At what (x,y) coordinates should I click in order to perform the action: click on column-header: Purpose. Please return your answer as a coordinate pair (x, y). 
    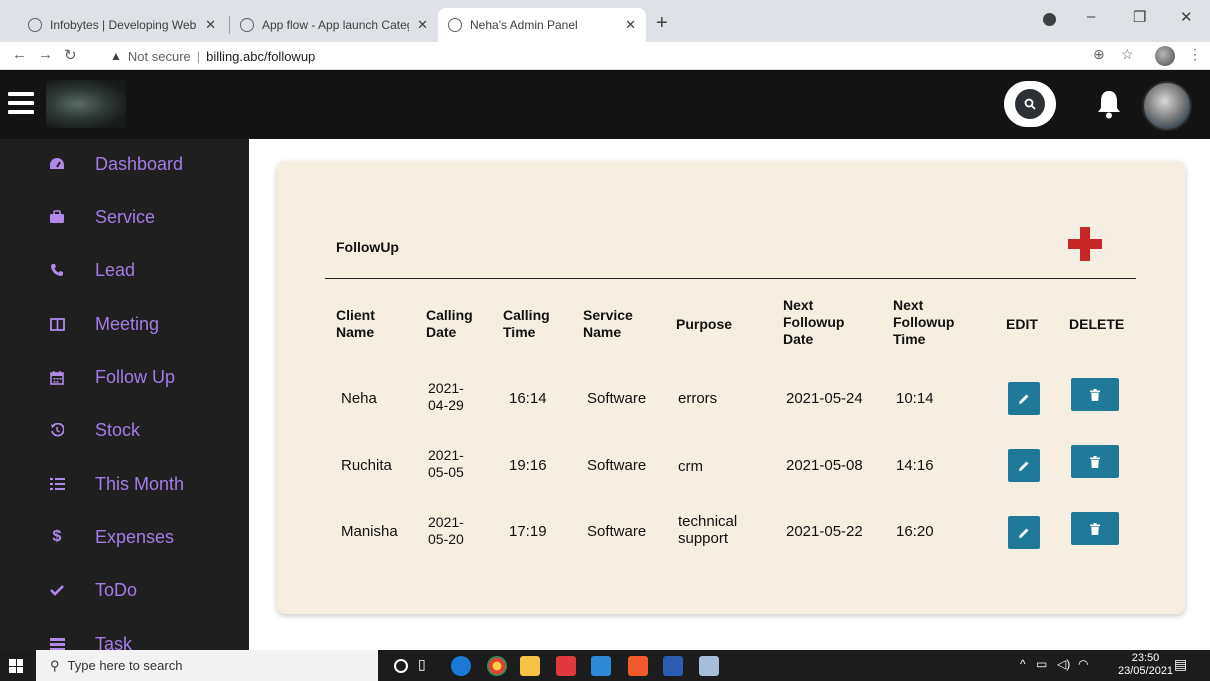
    Looking at the image, I should click on (704, 324).